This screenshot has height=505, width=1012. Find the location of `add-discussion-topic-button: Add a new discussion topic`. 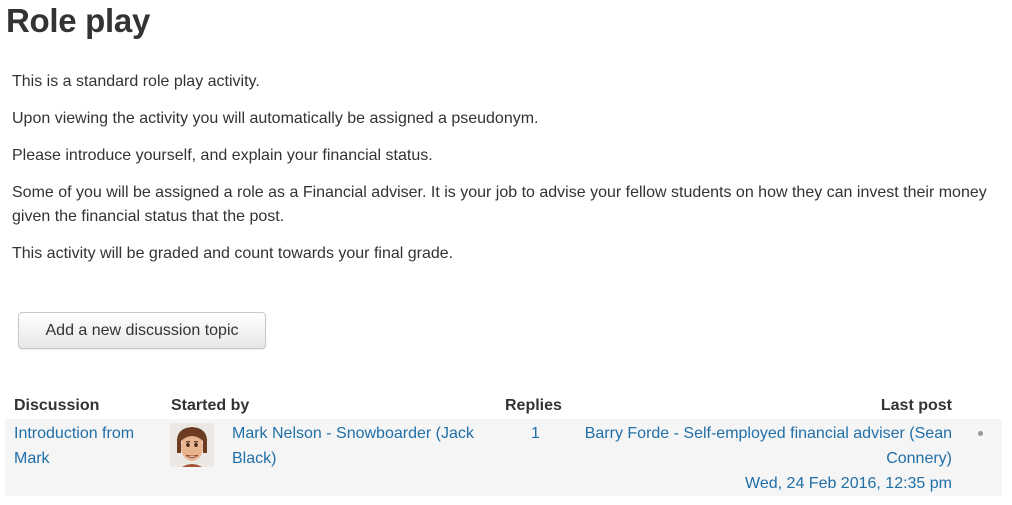

add-discussion-topic-button: Add a new discussion topic is located at coordinates (142, 330).